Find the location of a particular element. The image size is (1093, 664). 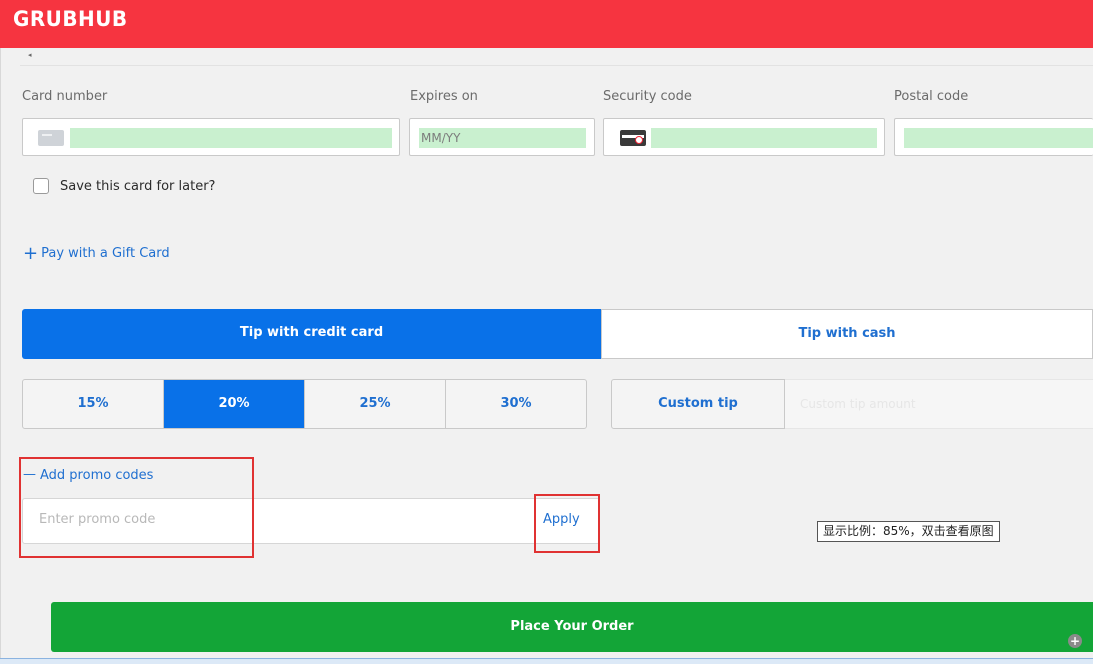

expires-input: MM/YY is located at coordinates (502, 138).